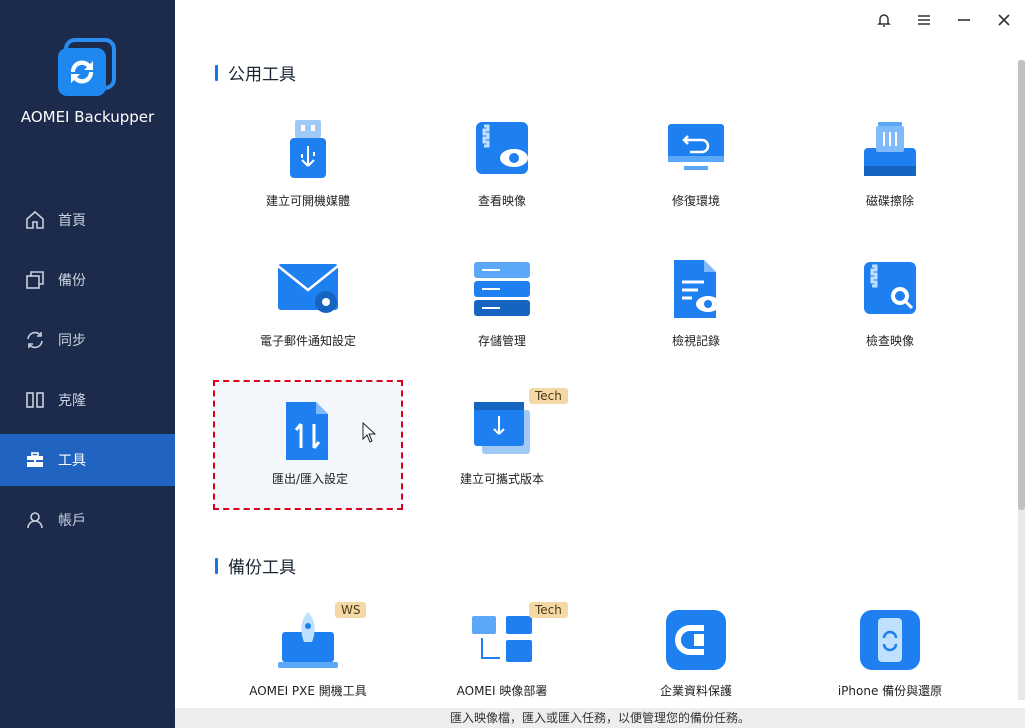 The height and width of the screenshot is (728, 1025). What do you see at coordinates (87, 520) in the screenshot?
I see `sidebar-item-account: 帳戶` at bounding box center [87, 520].